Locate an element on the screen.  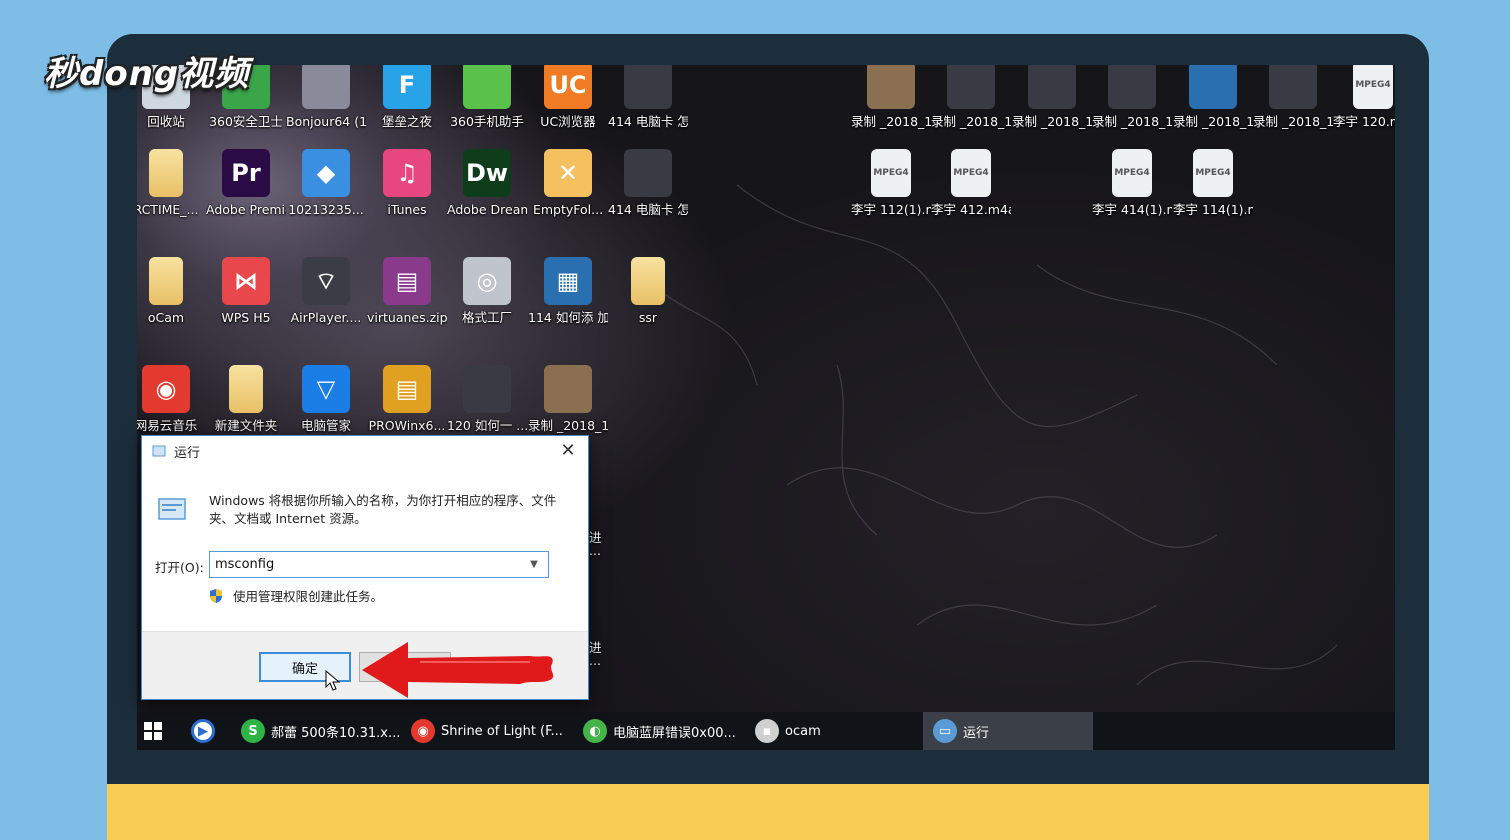
desktop-icon-label: 堡垒之夜 is located at coordinates (406, 121).